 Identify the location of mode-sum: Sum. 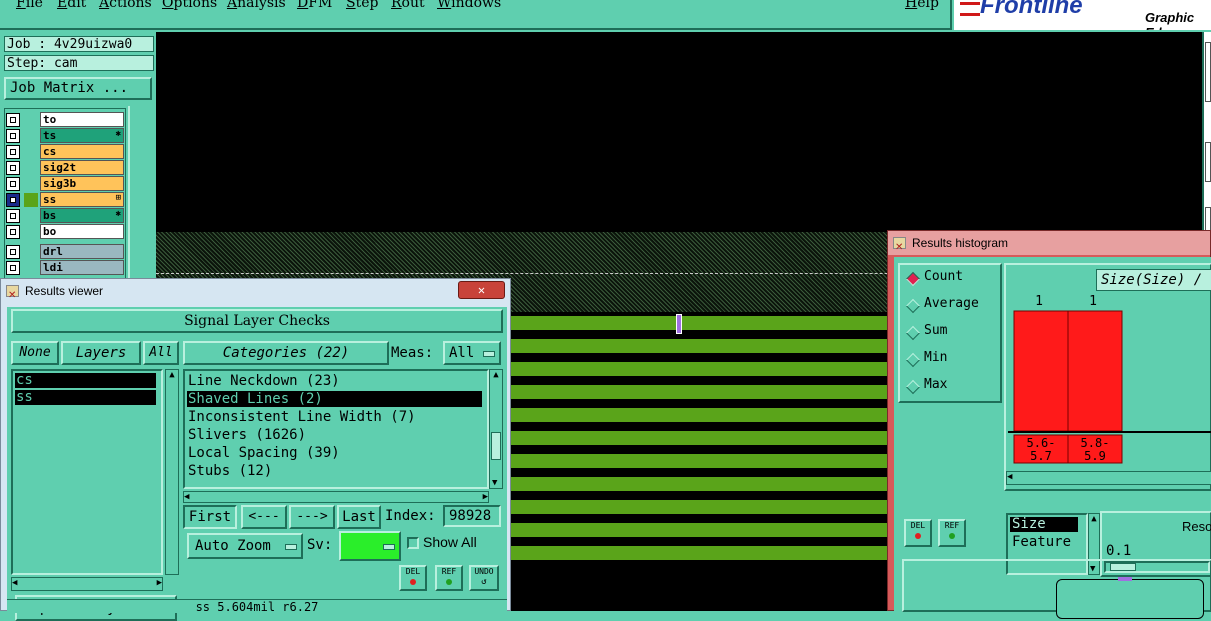
(950, 333).